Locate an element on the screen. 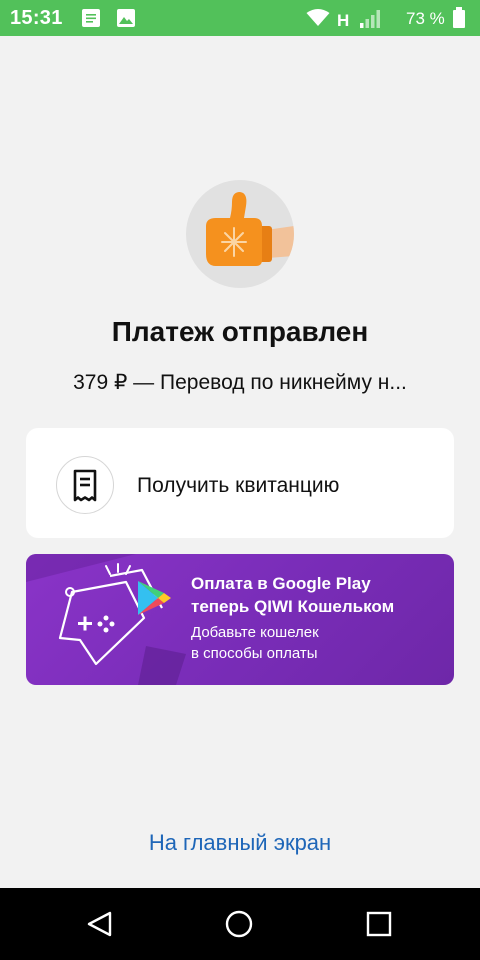 The image size is (480, 960). promo-title-line2: теперь QIWI Кошельком is located at coordinates (293, 606).